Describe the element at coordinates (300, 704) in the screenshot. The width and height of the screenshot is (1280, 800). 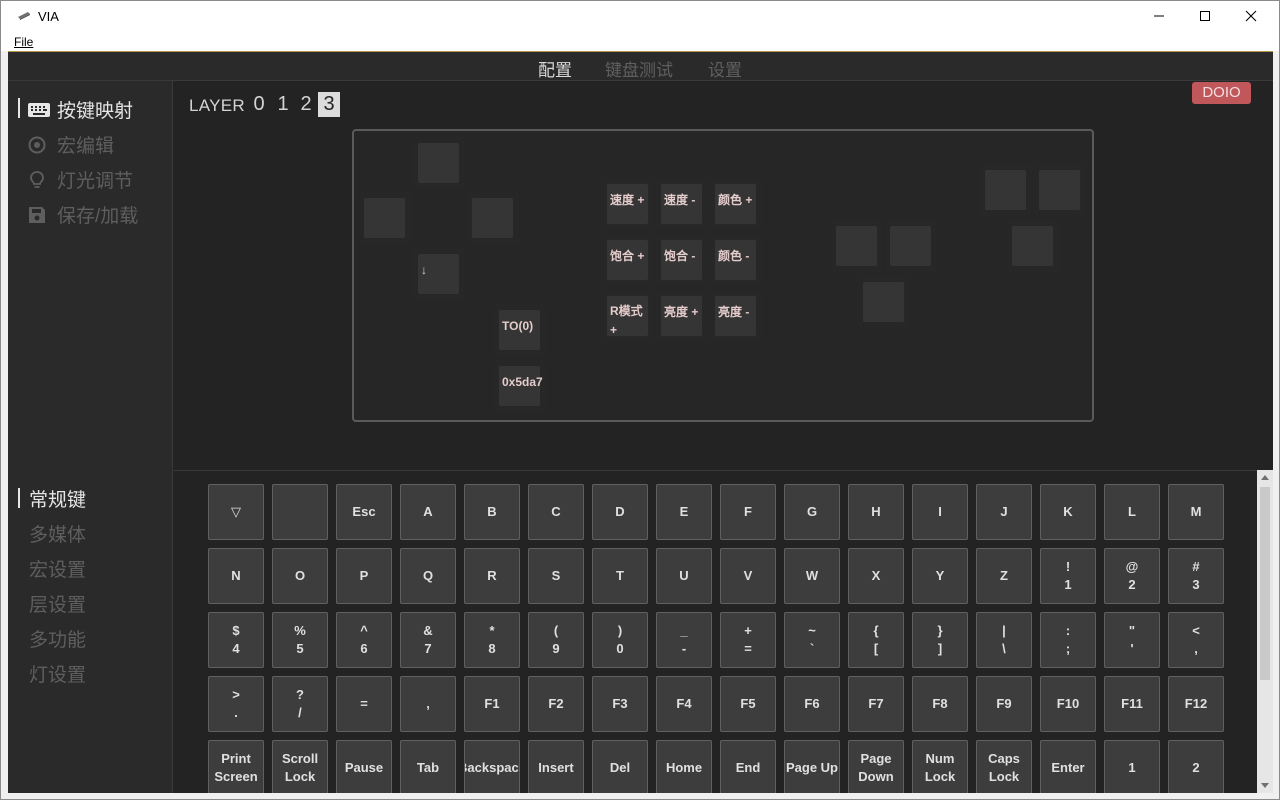
I see `keycode-button: ? /` at that location.